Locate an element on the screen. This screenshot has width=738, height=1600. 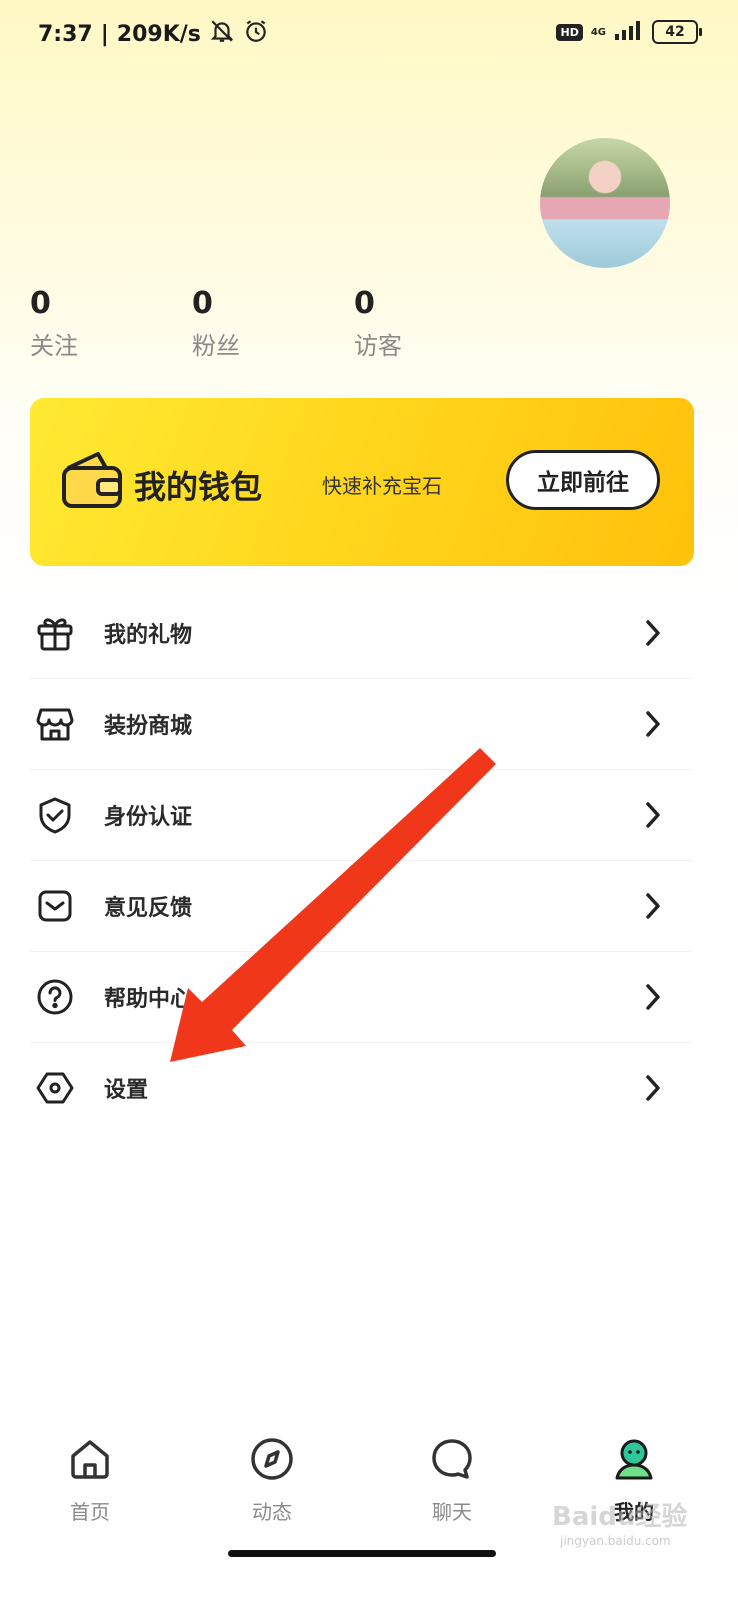
status-right: HD 4G 42 is located at coordinates (629, 32).